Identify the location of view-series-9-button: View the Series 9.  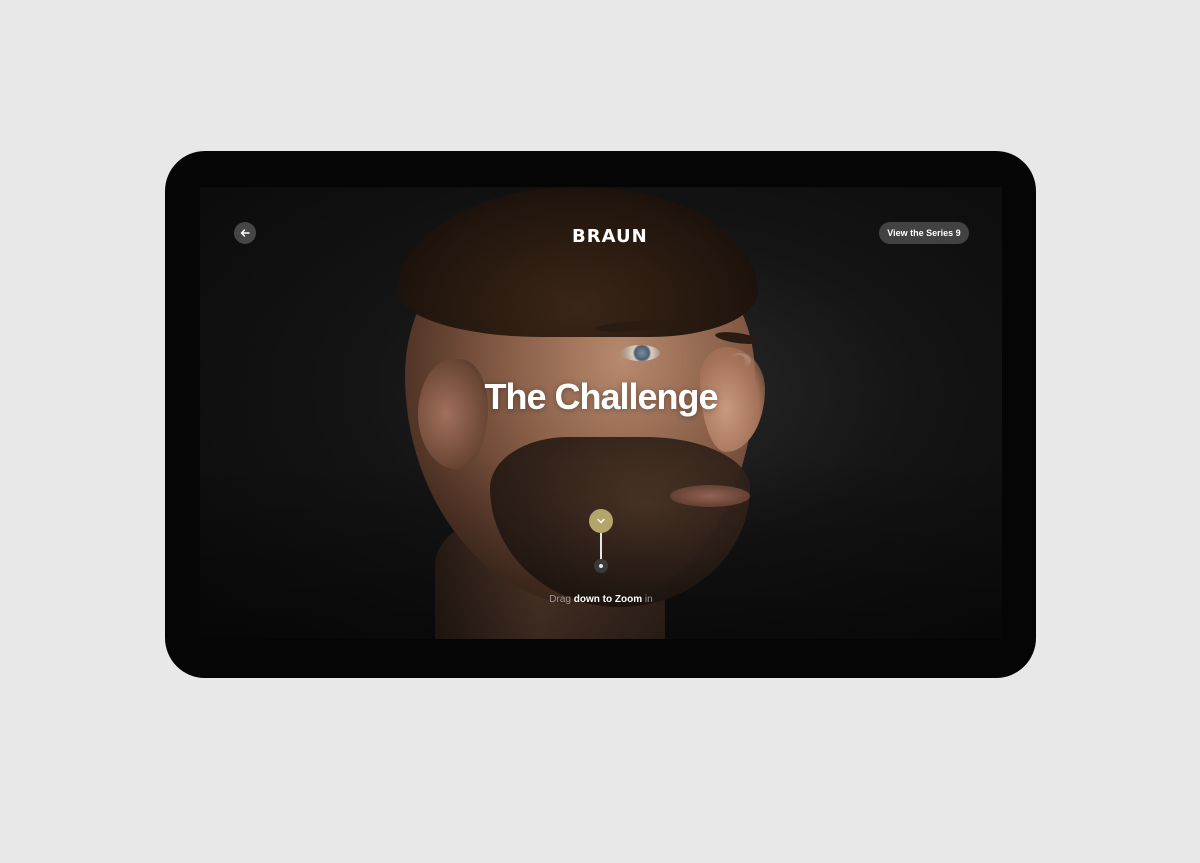
(924, 233).